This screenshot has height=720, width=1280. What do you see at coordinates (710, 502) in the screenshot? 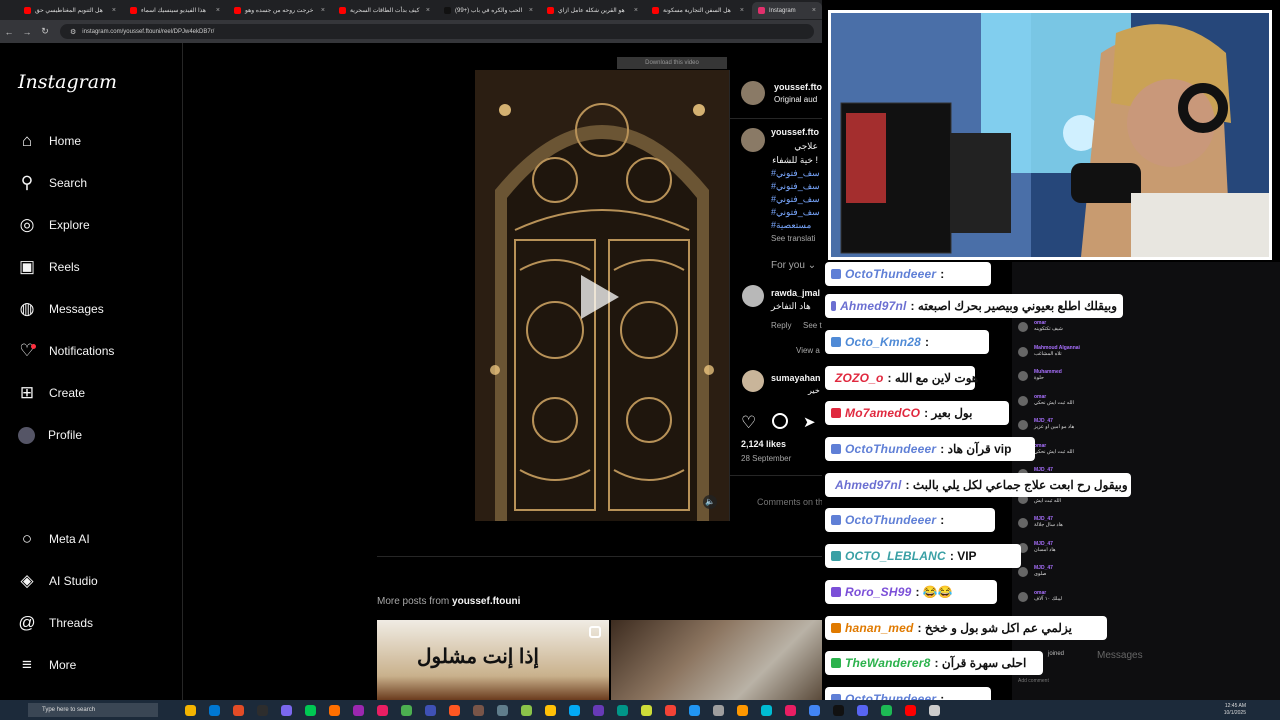
I see `mute-icon: 🔈` at bounding box center [710, 502].